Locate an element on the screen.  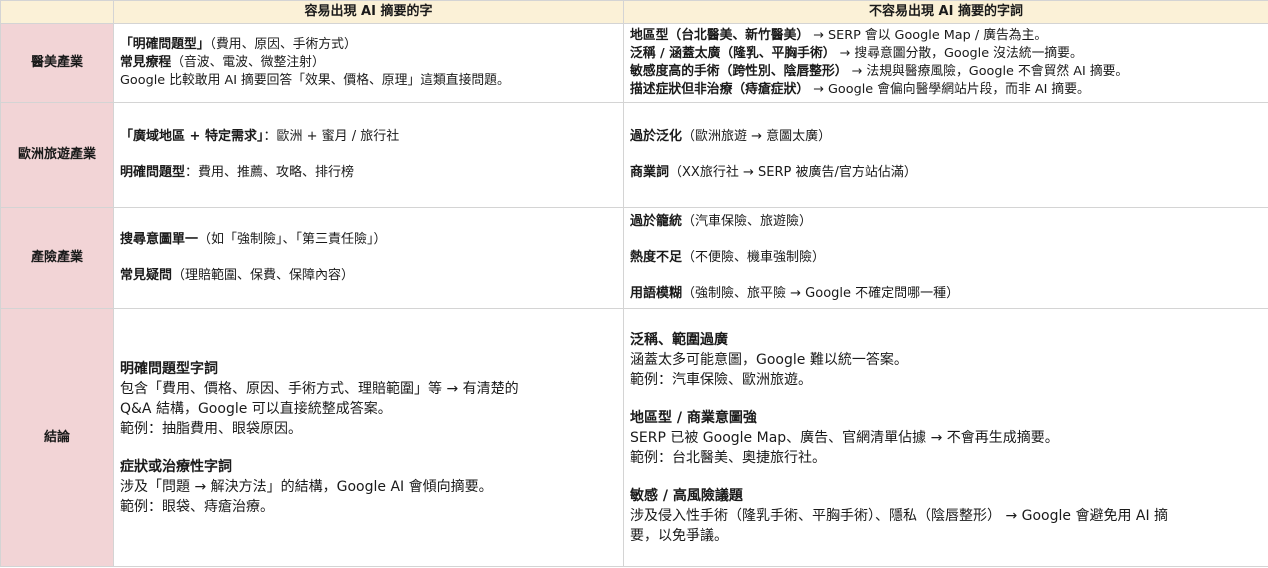
row-label-medical-aesthetics: 醫美產業 is located at coordinates (57, 63).